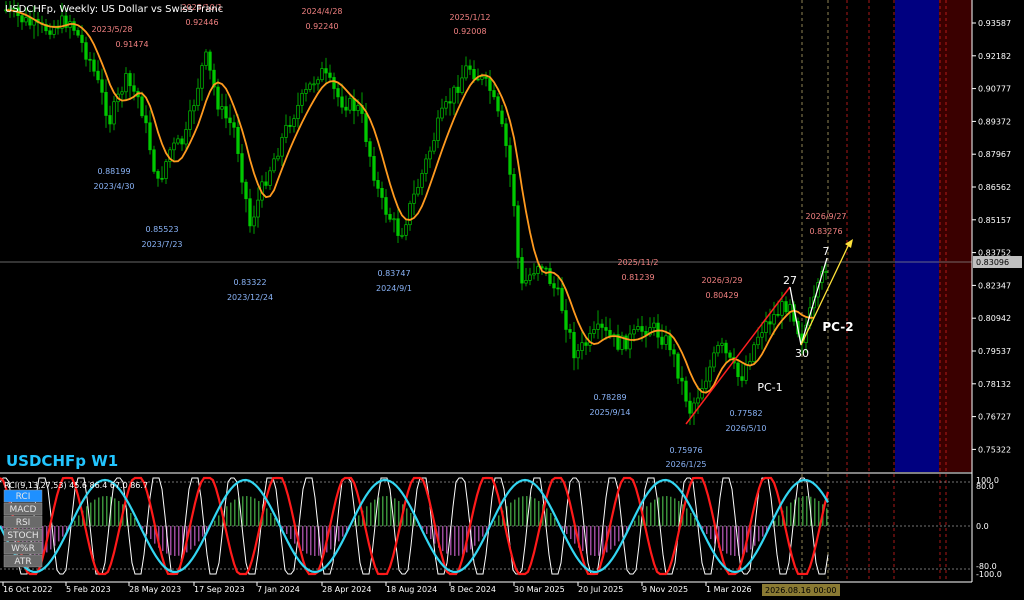 This screenshot has height=600, width=1024. What do you see at coordinates (23, 549) in the screenshot?
I see `indicator-button-label: W%R` at bounding box center [23, 549].